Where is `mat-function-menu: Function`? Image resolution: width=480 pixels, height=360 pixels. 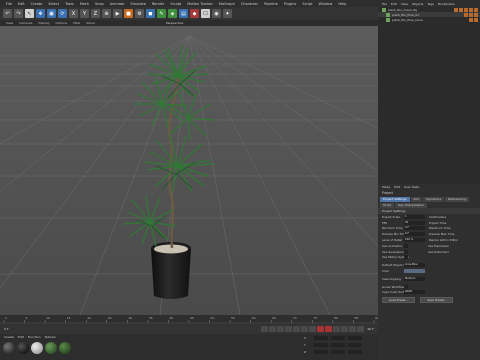 mat-function-menu: Function is located at coordinates (34, 337).